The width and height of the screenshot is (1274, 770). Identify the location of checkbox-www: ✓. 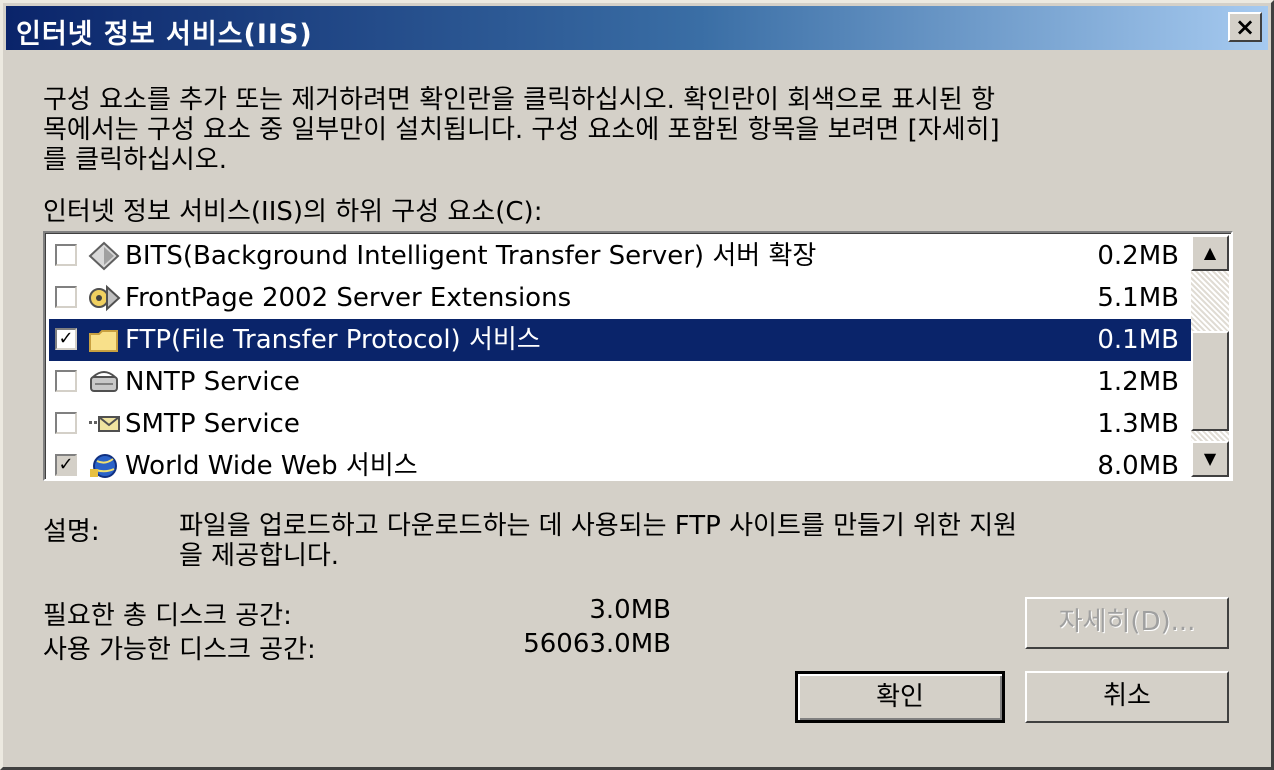
(66, 465).